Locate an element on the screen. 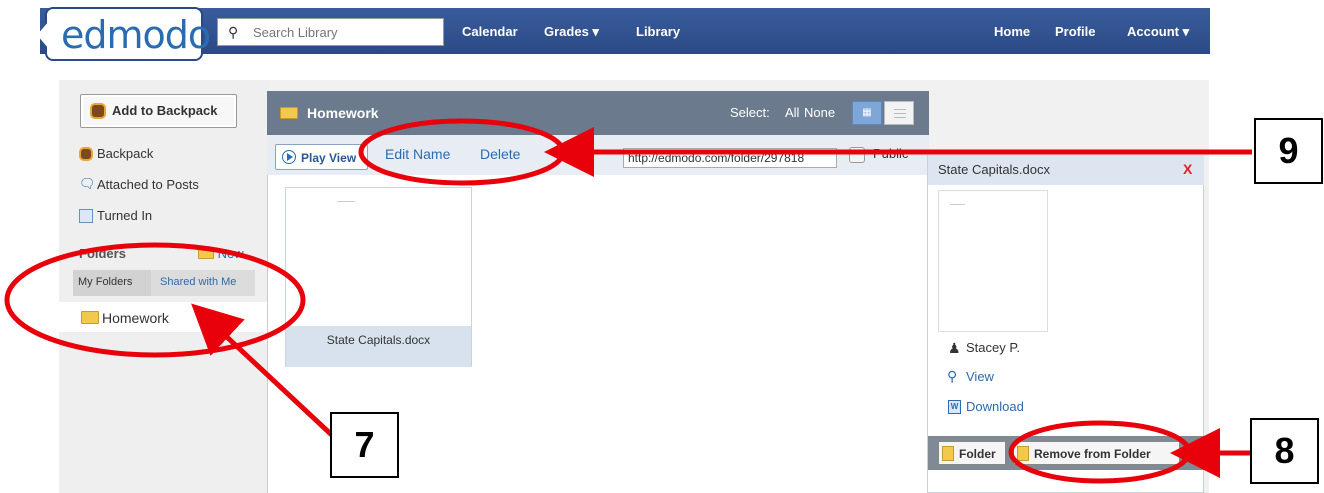  annotation-callout-8: 8 is located at coordinates (1284, 451).